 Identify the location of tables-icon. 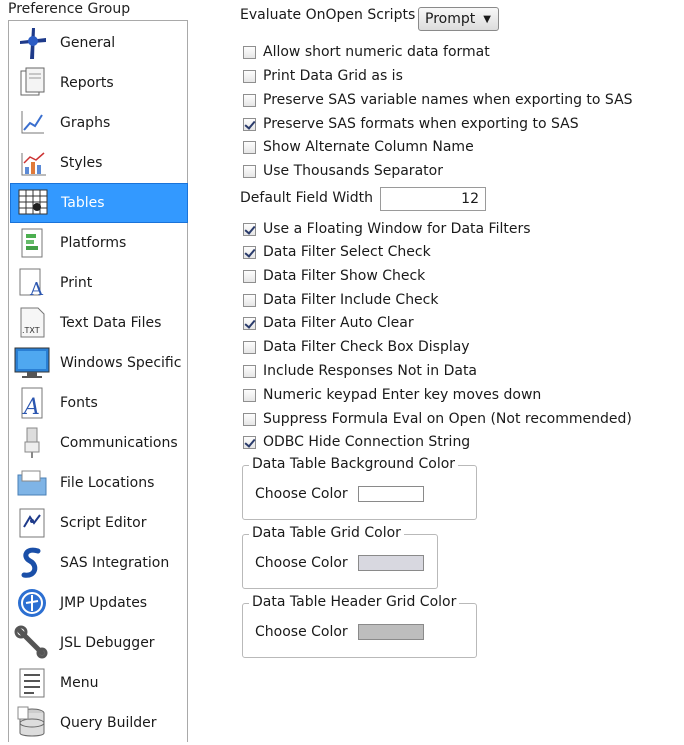
(33, 203).